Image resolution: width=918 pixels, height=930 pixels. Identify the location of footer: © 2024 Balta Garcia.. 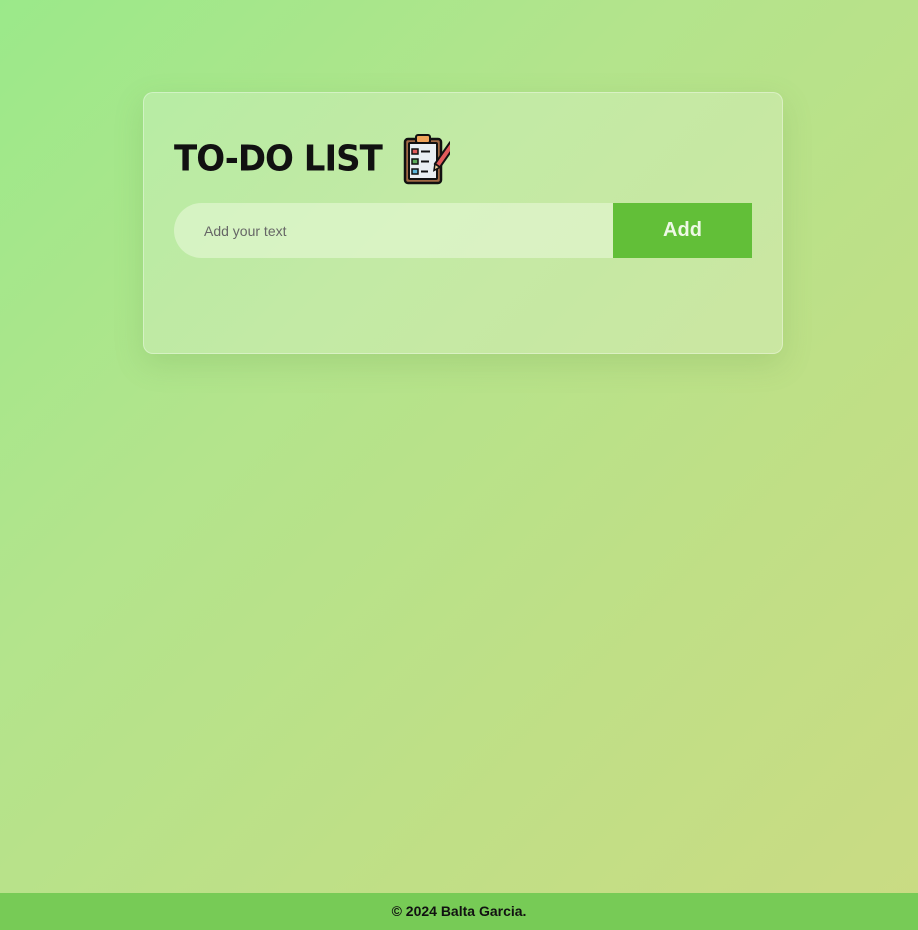
(459, 911).